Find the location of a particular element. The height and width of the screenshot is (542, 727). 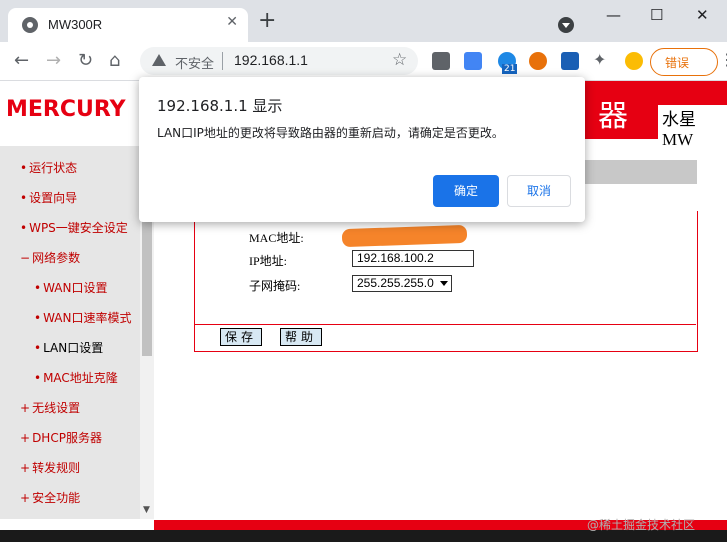

sidebar-item-mac-clone: • MAC地址克隆 is located at coordinates (76, 377).